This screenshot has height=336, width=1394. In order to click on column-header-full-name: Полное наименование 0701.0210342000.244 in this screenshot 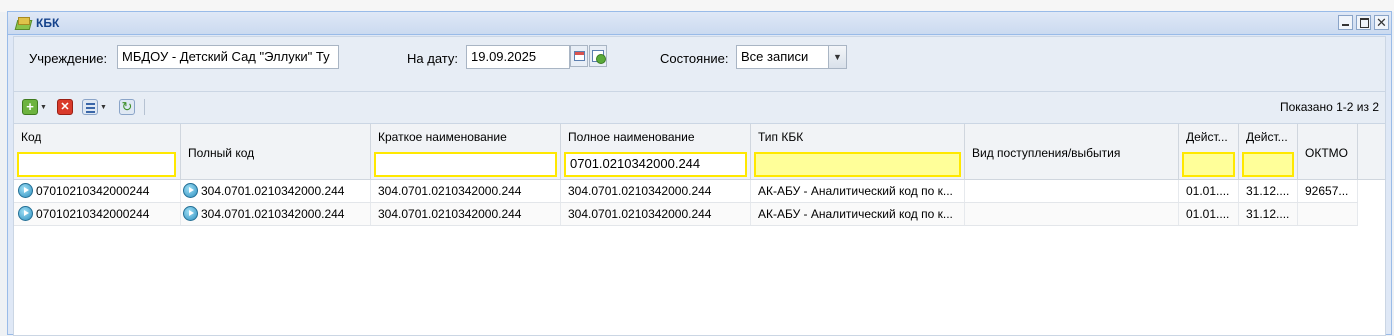, I will do `click(656, 152)`.